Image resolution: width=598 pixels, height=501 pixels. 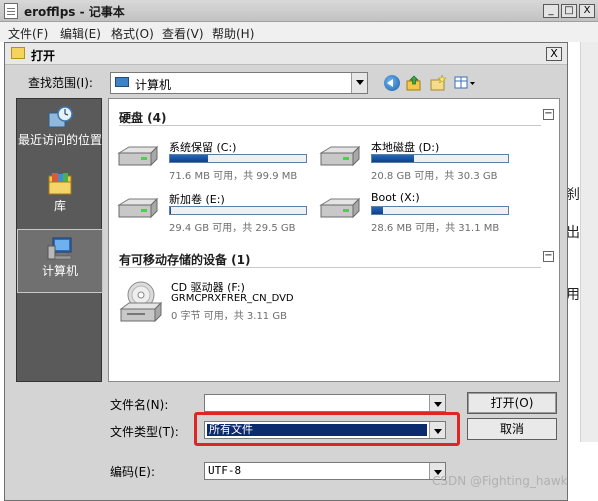 What do you see at coordinates (414, 83) in the screenshot?
I see `up-folder-icon` at bounding box center [414, 83].